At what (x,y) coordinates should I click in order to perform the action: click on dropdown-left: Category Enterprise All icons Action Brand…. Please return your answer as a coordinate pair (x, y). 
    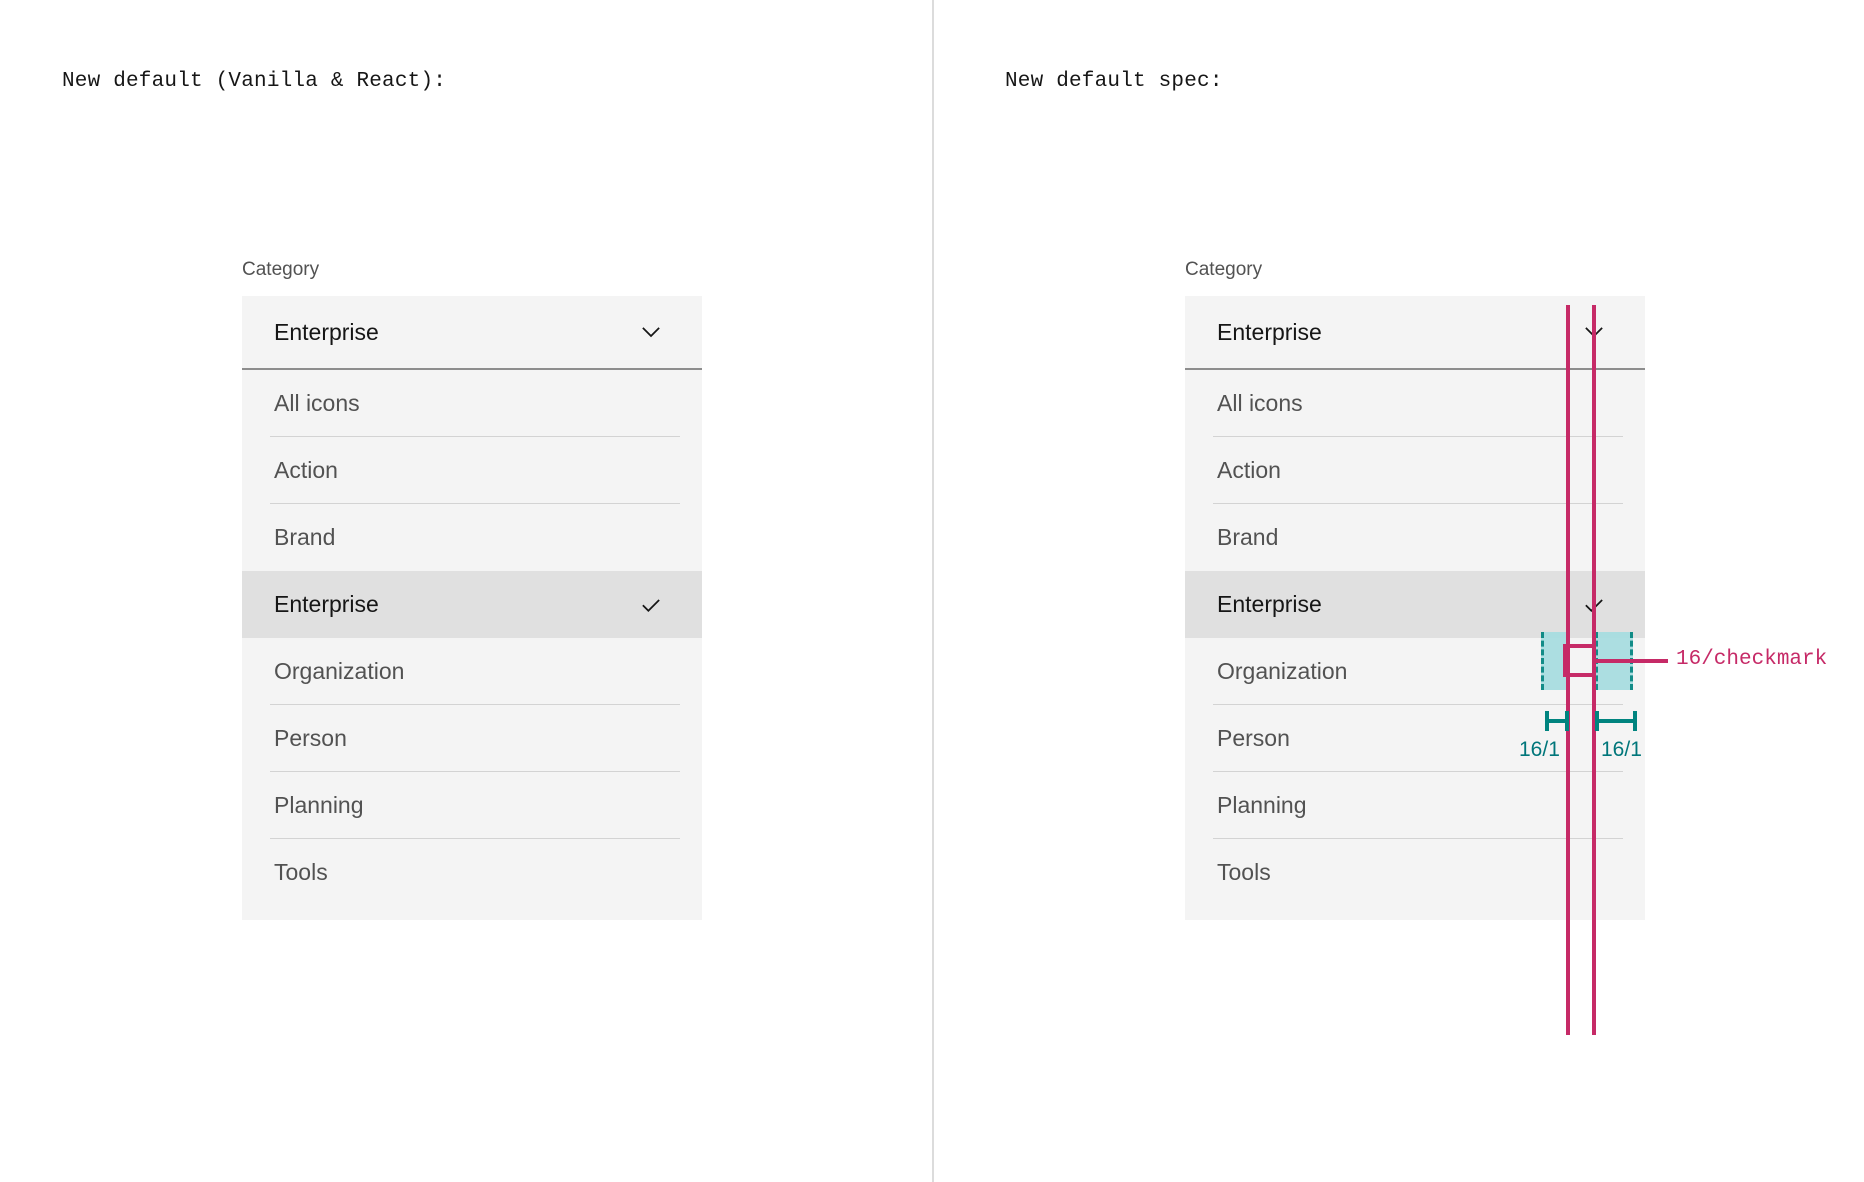
    Looking at the image, I should click on (472, 589).